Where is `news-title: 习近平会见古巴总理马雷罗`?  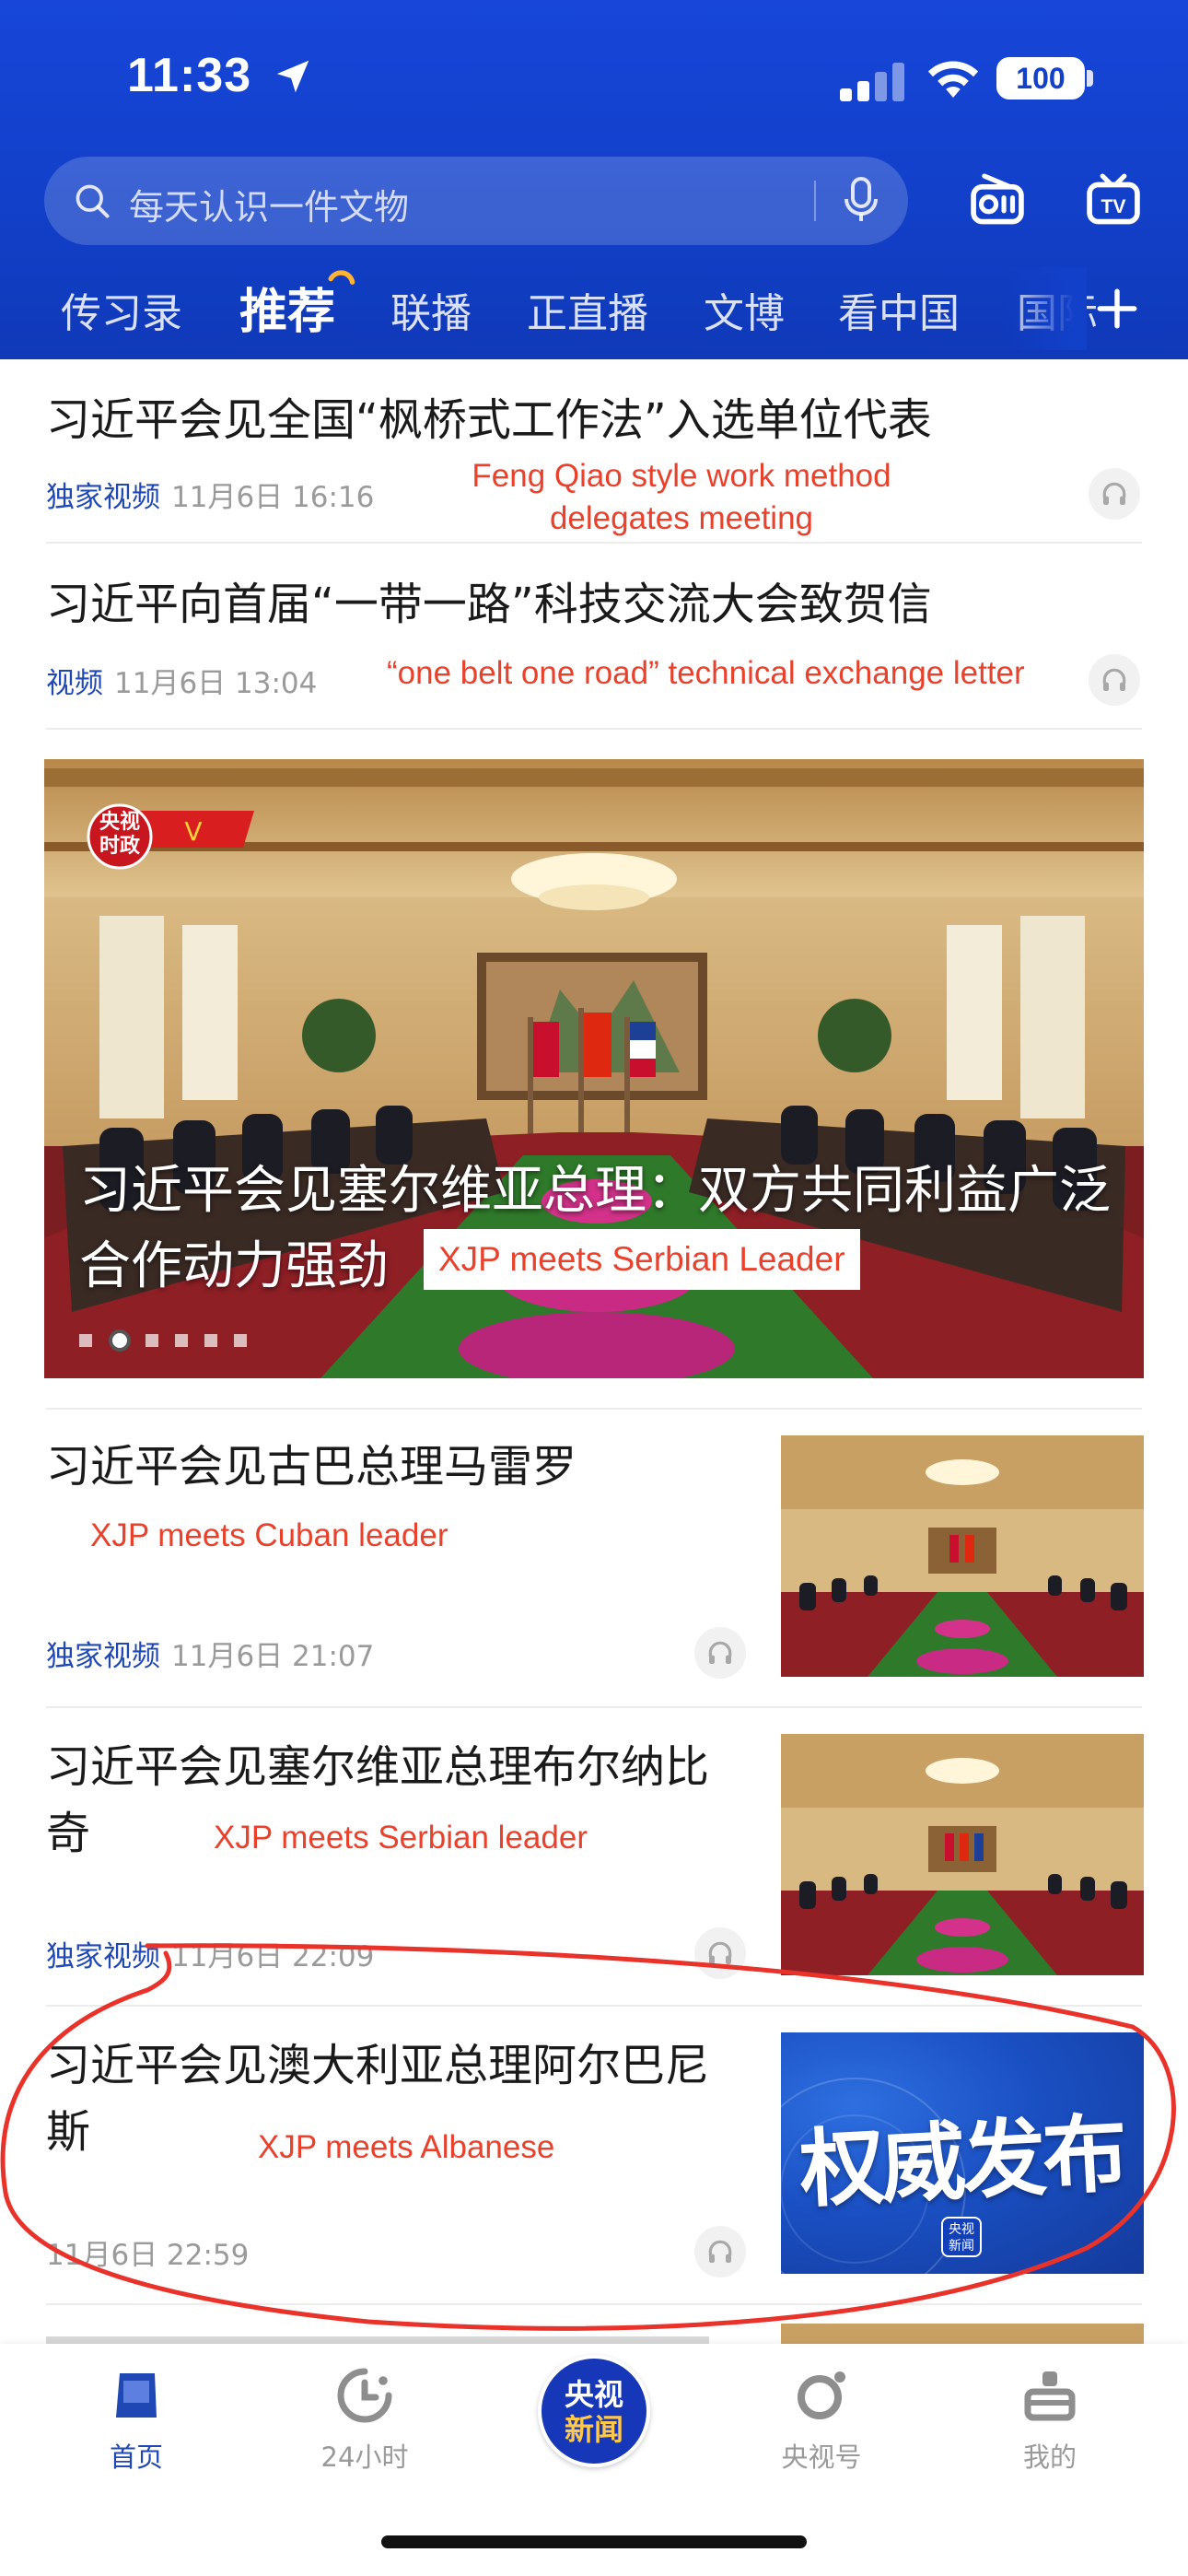 news-title: 习近平会见古巴总理马雷罗 is located at coordinates (396, 1467).